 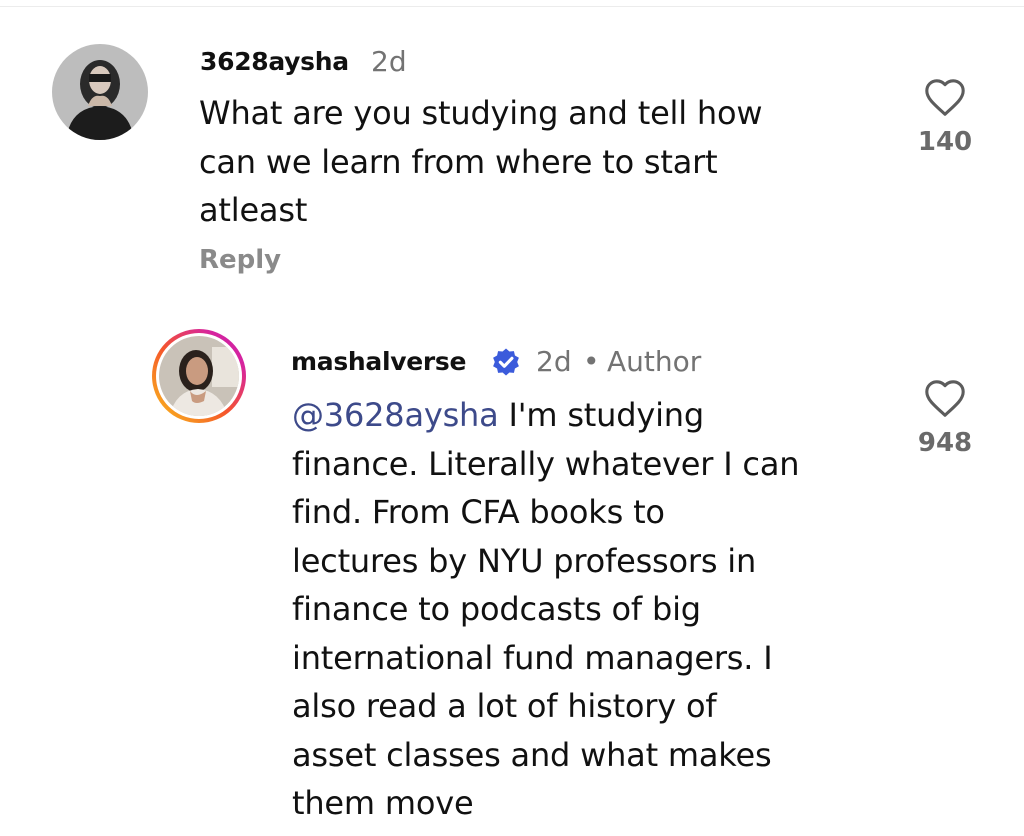 What do you see at coordinates (240, 260) in the screenshot?
I see `reply-button: Reply` at bounding box center [240, 260].